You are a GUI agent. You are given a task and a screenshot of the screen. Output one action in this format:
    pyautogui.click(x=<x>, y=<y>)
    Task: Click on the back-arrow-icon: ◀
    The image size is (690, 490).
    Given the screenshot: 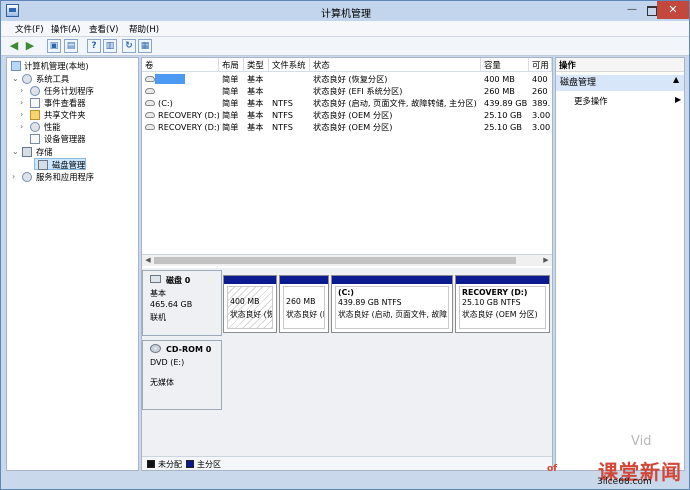 What is the action you would take?
    pyautogui.click(x=14, y=46)
    